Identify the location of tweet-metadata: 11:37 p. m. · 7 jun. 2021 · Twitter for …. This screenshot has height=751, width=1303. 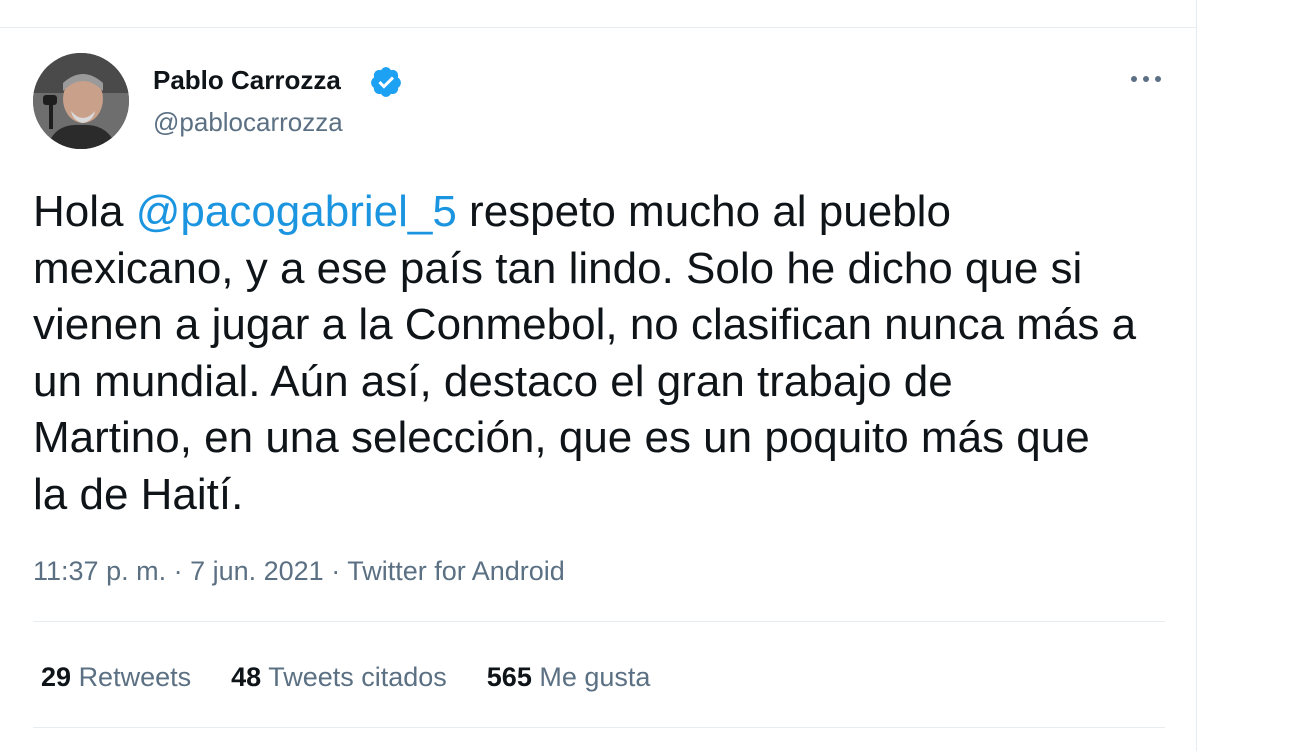
(299, 571).